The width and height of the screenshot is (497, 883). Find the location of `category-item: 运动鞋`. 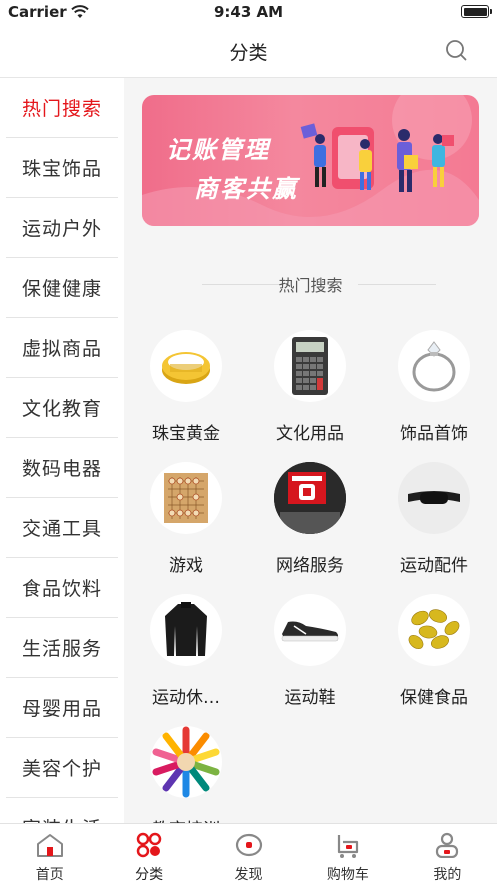

category-item: 运动鞋 is located at coordinates (310, 651).